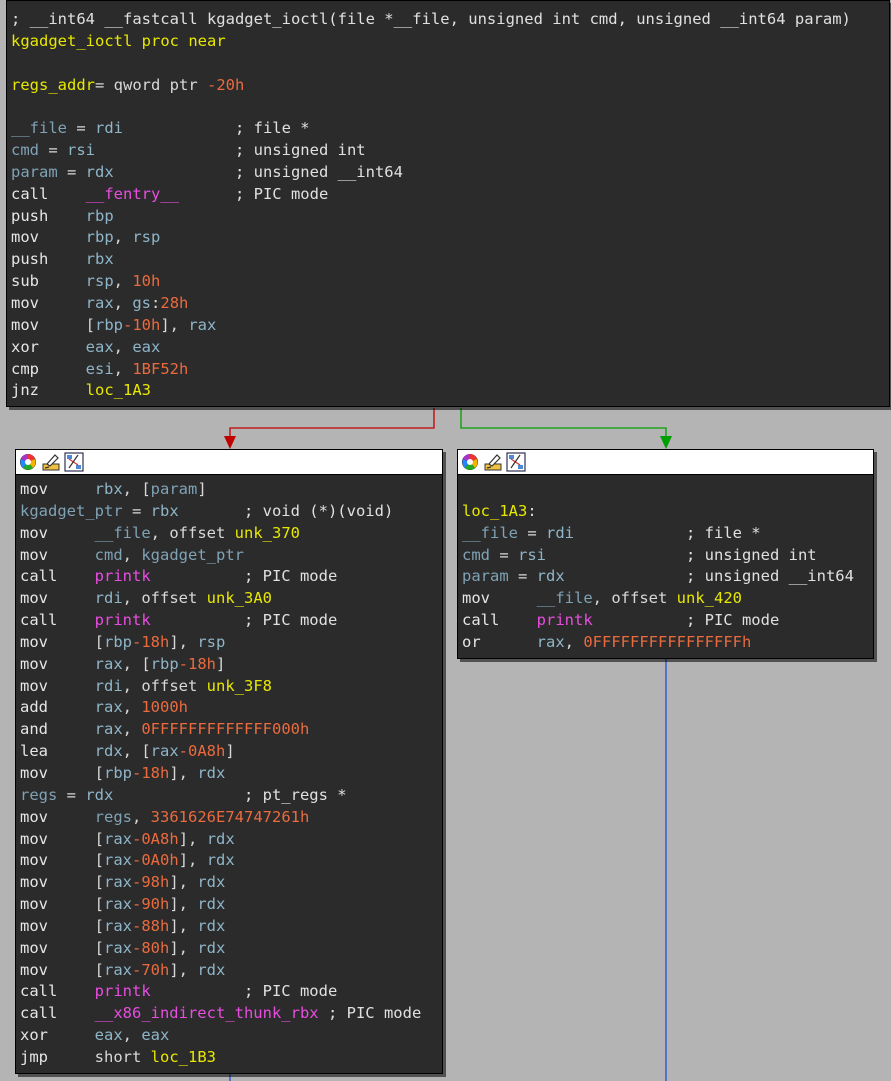 Image resolution: width=891 pixels, height=1081 pixels. I want to click on code-line: mov [rax-88h], rdx, so click(231, 927).